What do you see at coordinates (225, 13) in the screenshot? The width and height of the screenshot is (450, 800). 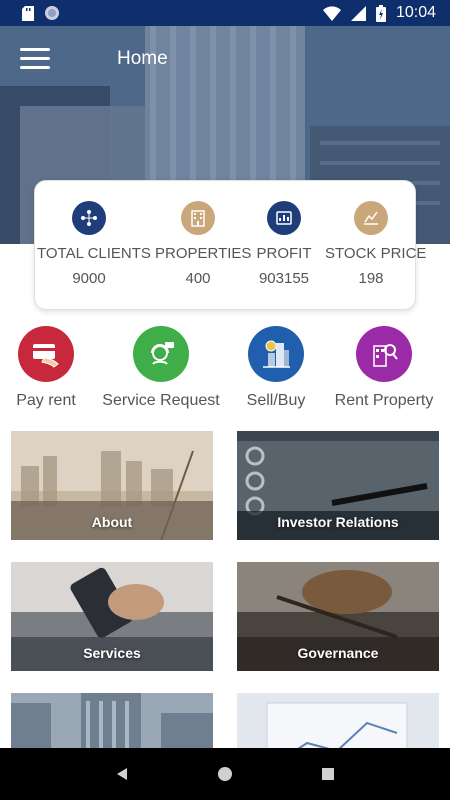 I see `status-bar: 10:04` at bounding box center [225, 13].